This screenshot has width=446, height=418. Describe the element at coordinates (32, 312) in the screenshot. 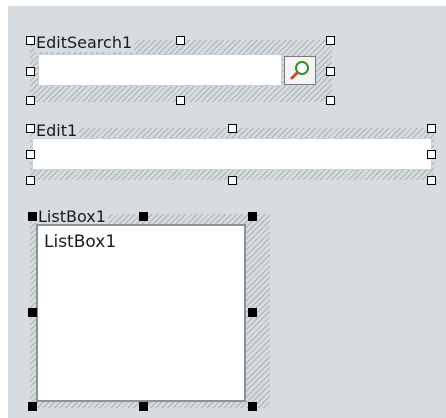

I see `listbox-handle-middle-left` at that location.